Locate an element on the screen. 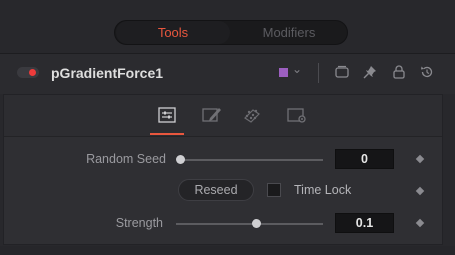 This screenshot has height=255, width=455. pin-icon is located at coordinates (370, 72).